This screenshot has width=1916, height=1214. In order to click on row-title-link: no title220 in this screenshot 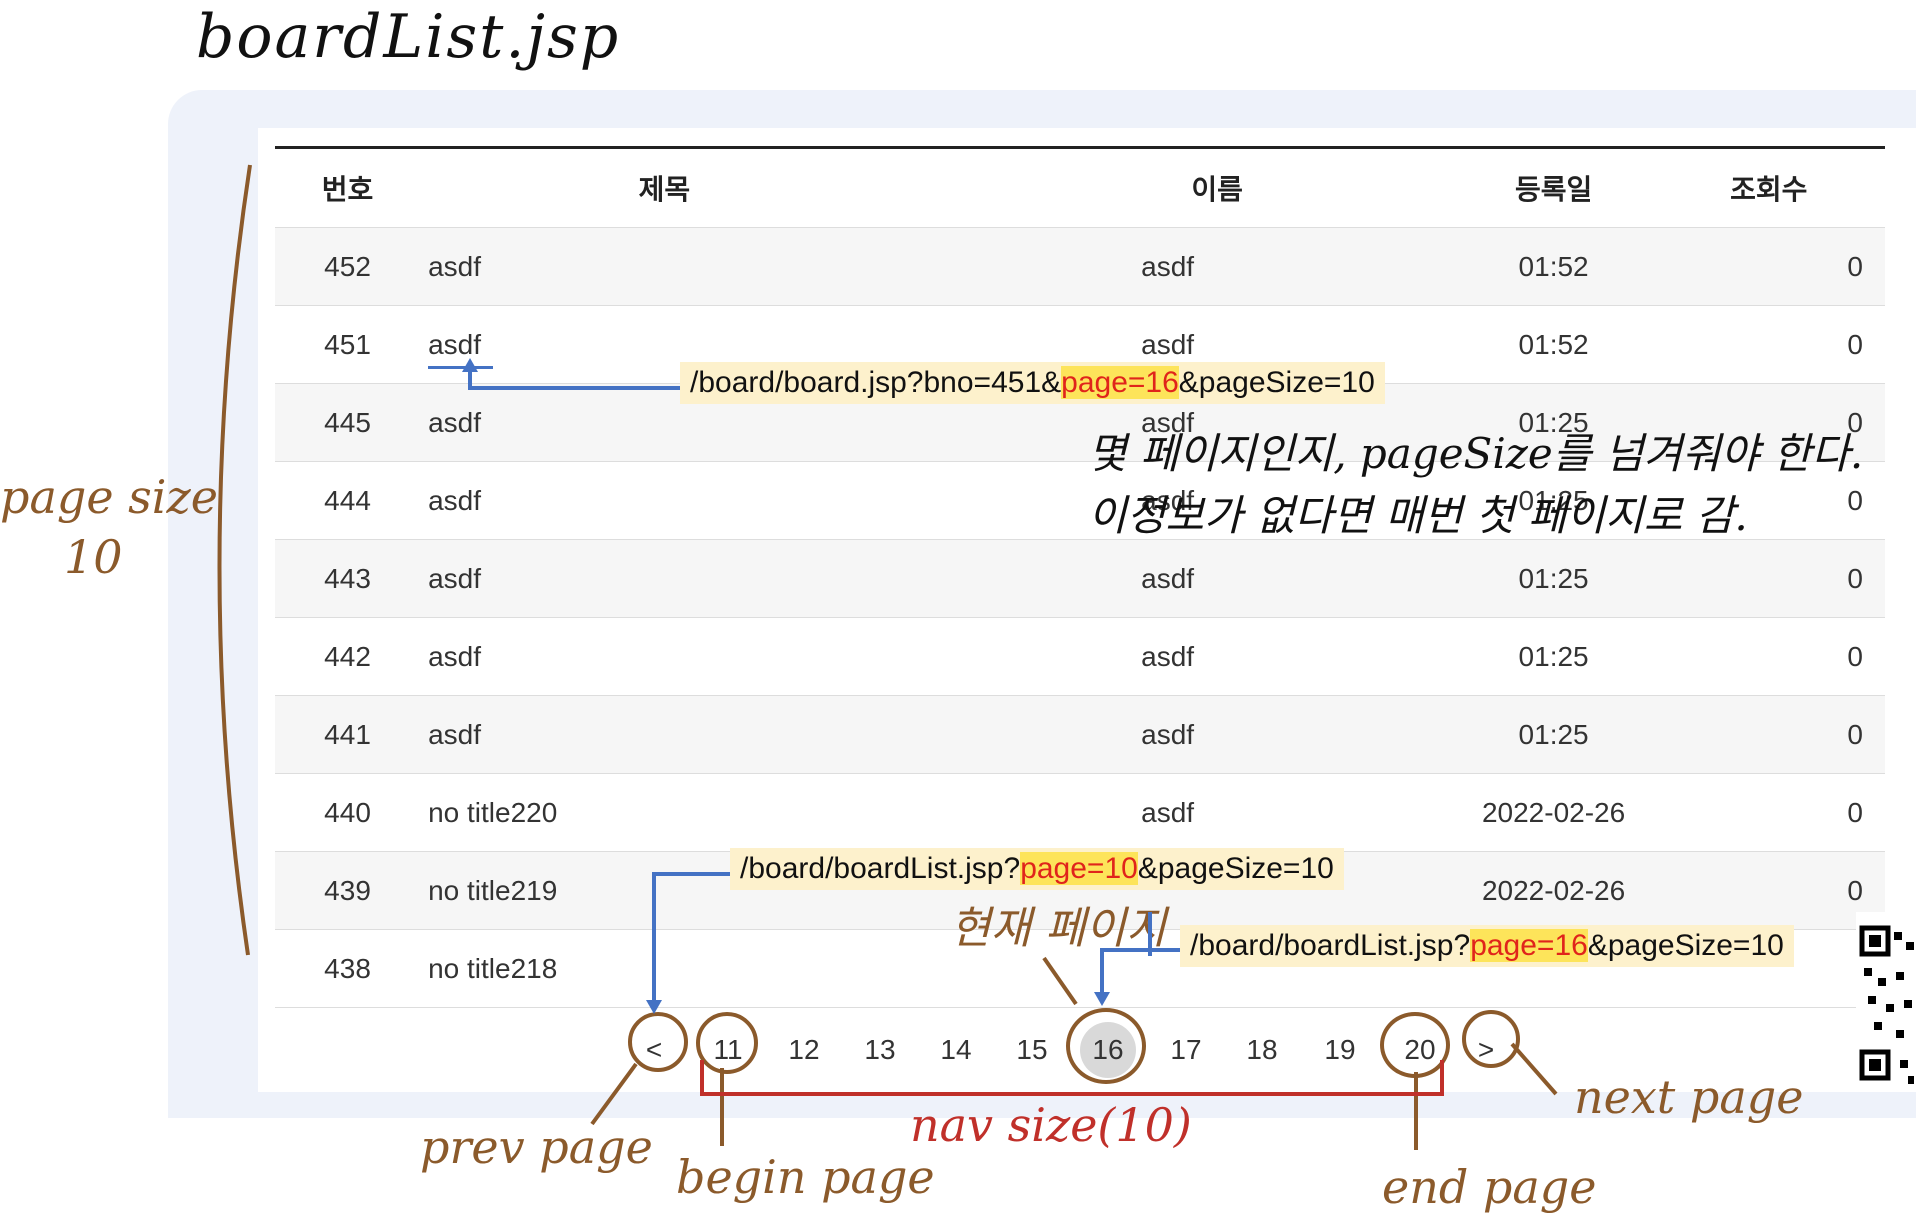, I will do `click(661, 812)`.